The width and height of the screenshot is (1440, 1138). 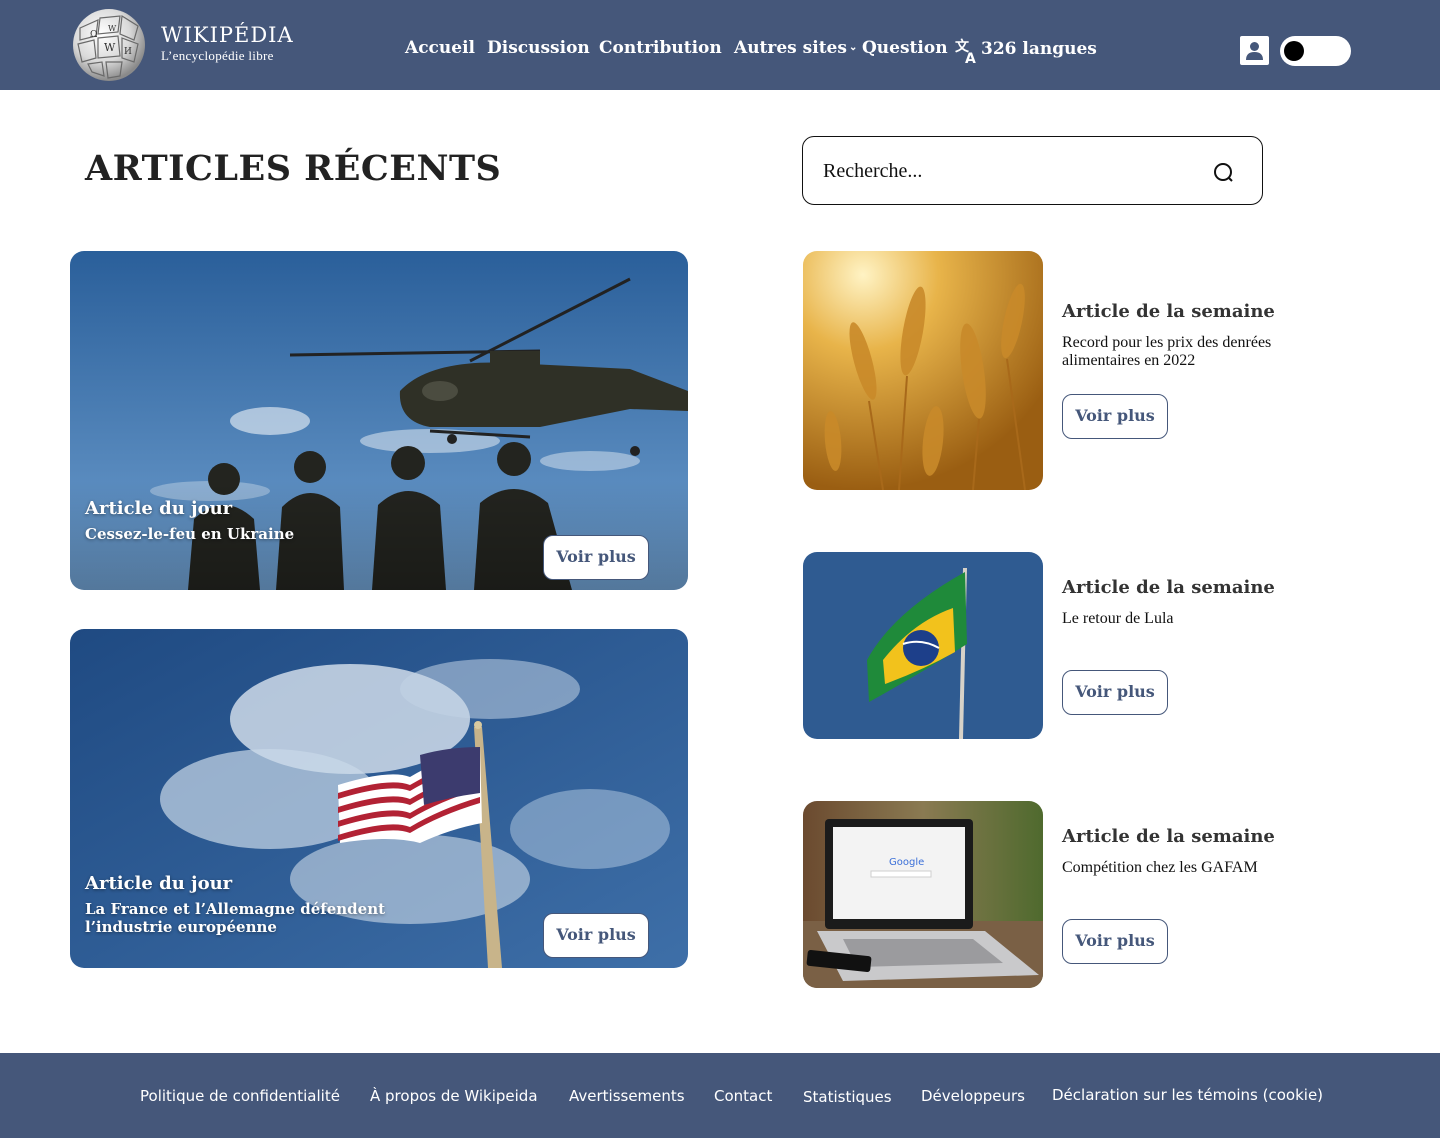 I want to click on weekly-card-3-kicker: Article de la semaine, so click(x=1168, y=836).